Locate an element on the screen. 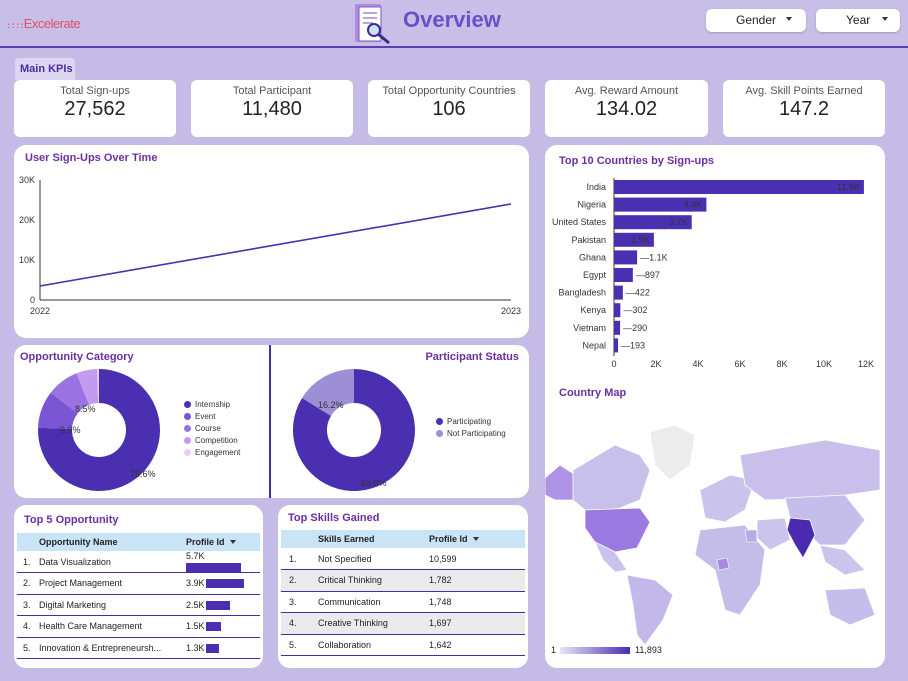 This screenshot has width=908, height=681. row-value: 3.9K is located at coordinates (195, 583).